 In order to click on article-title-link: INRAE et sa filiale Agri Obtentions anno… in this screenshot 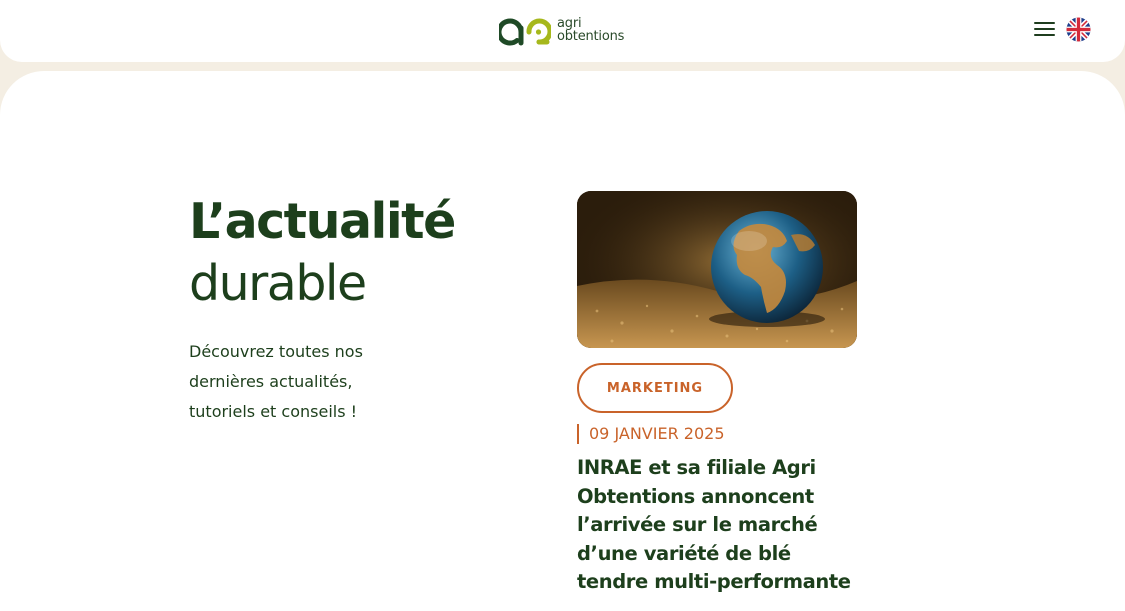, I will do `click(719, 525)`.